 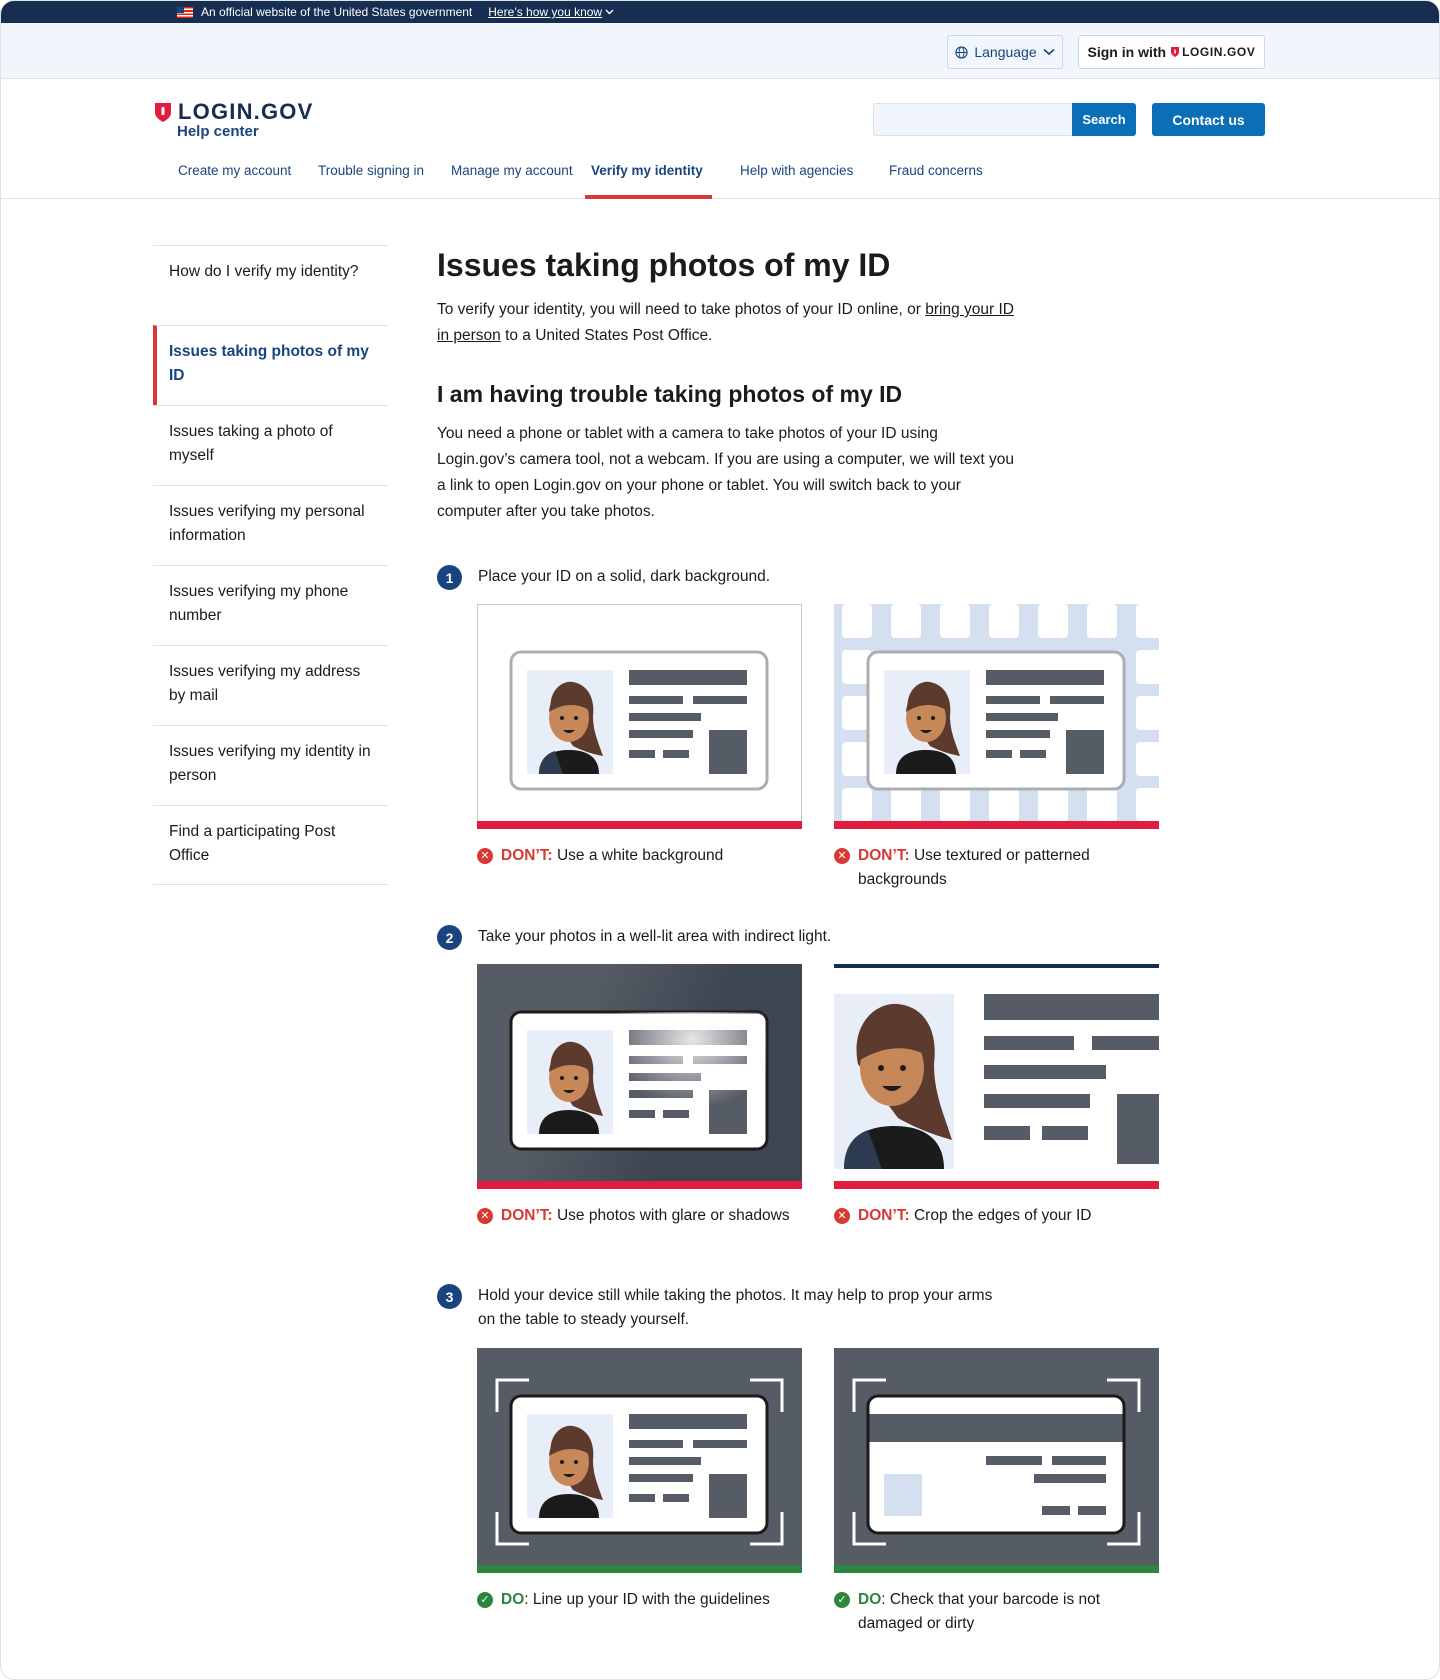 What do you see at coordinates (1000, 1215) in the screenshot?
I see `caption-text: Crop the edges of your ID` at bounding box center [1000, 1215].